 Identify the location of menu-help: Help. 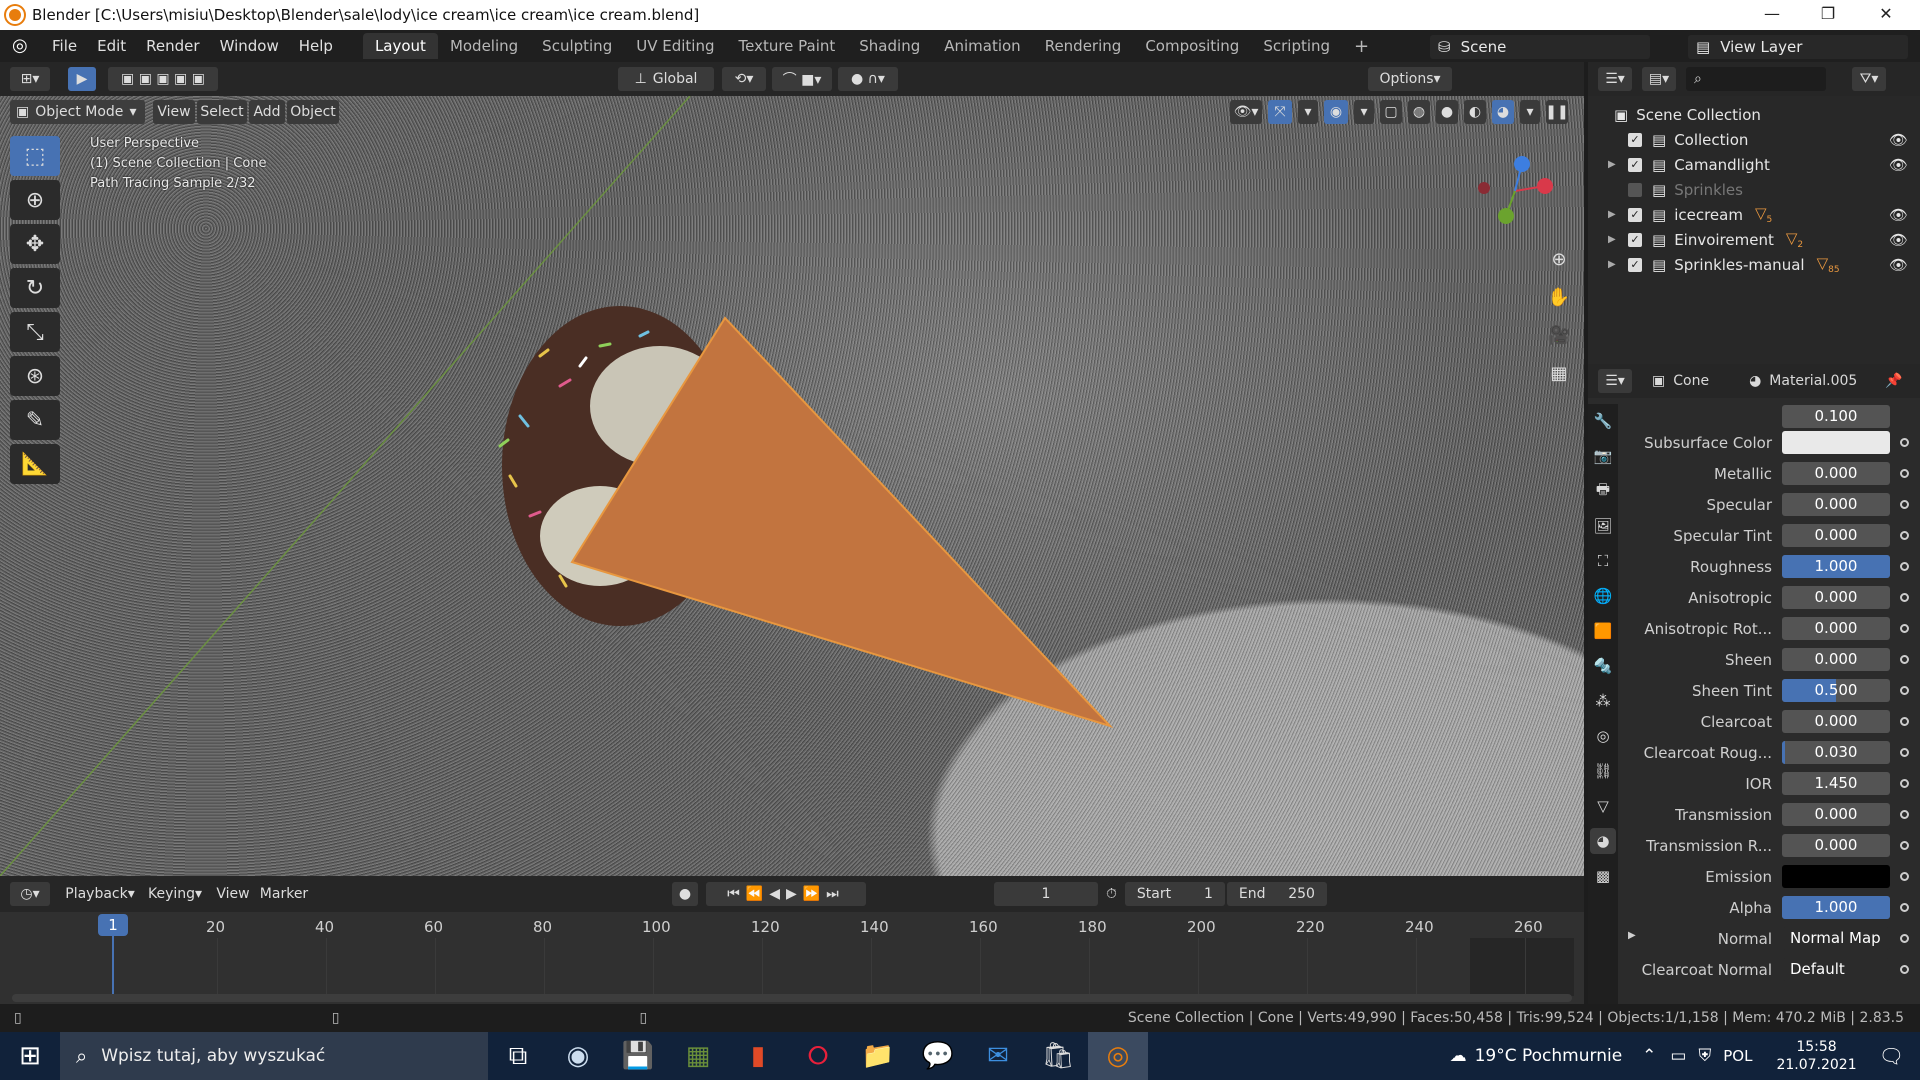
(316, 46).